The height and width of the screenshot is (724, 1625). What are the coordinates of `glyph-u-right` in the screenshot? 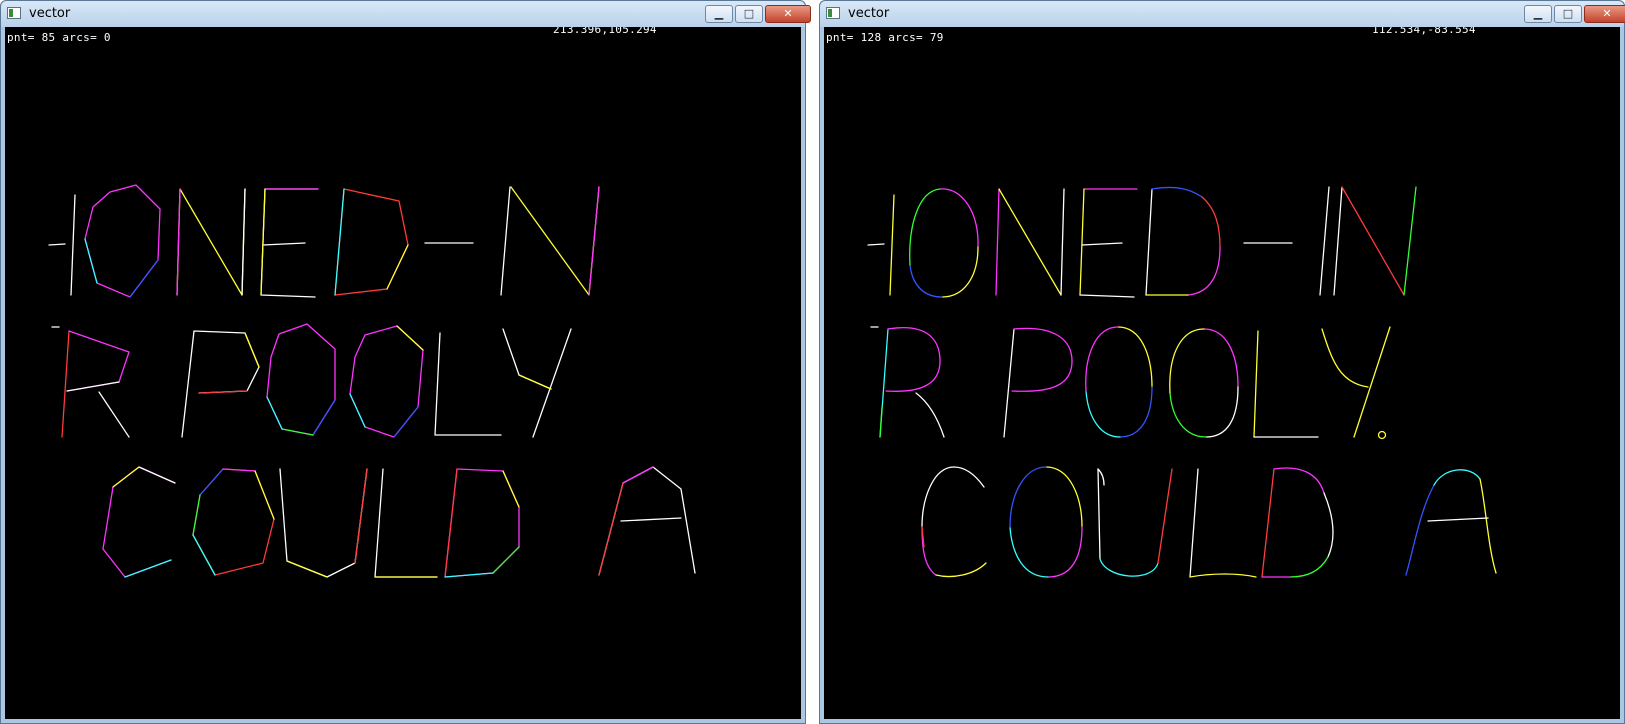 It's located at (1165, 516).